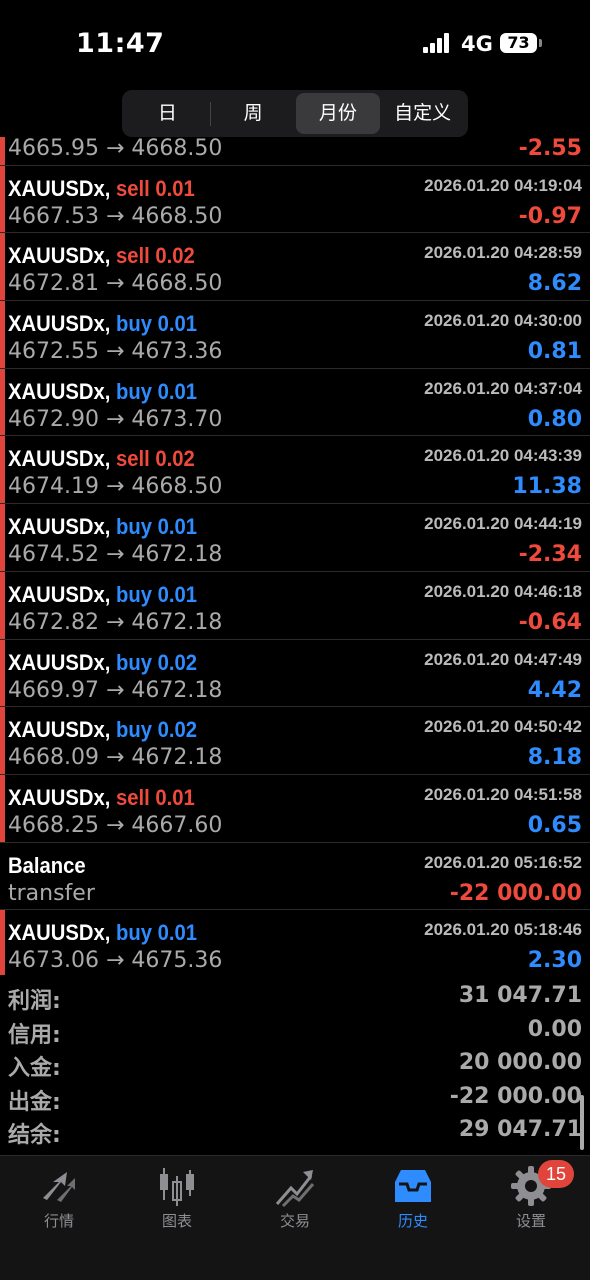 The image size is (590, 1280). I want to click on battery-icon: 73, so click(521, 43).